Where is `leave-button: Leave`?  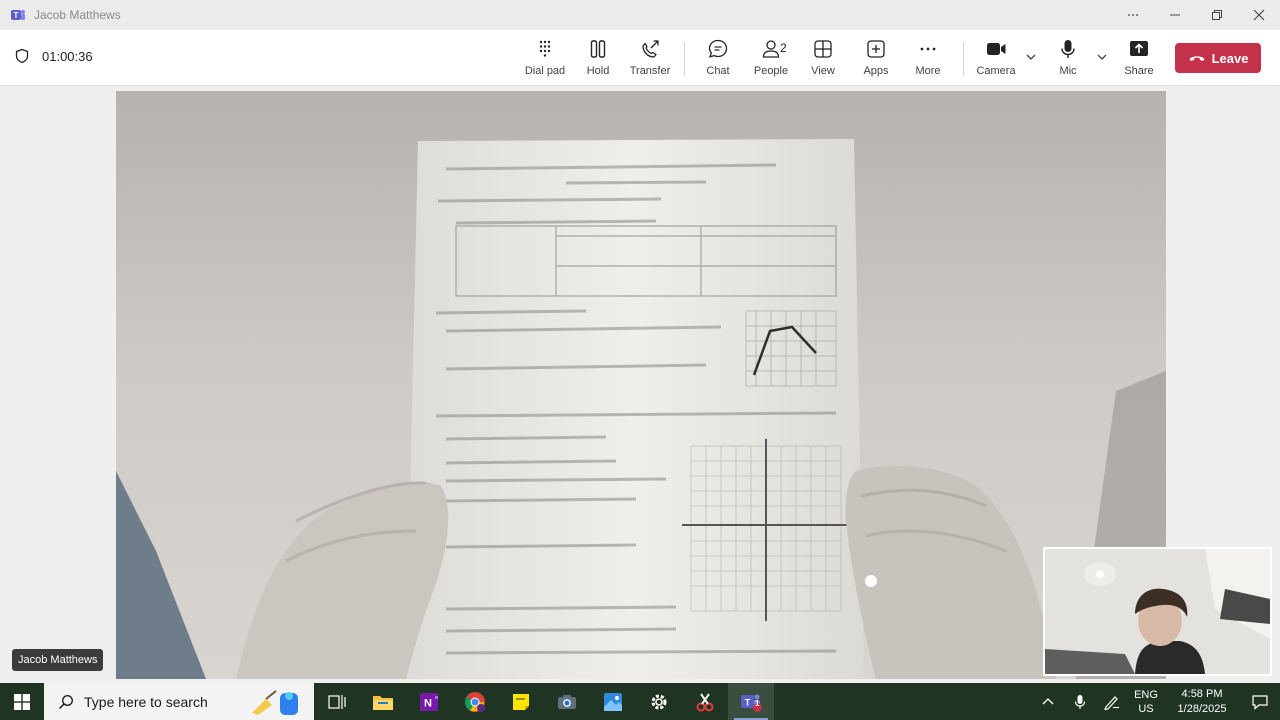
leave-button: Leave is located at coordinates (1218, 58).